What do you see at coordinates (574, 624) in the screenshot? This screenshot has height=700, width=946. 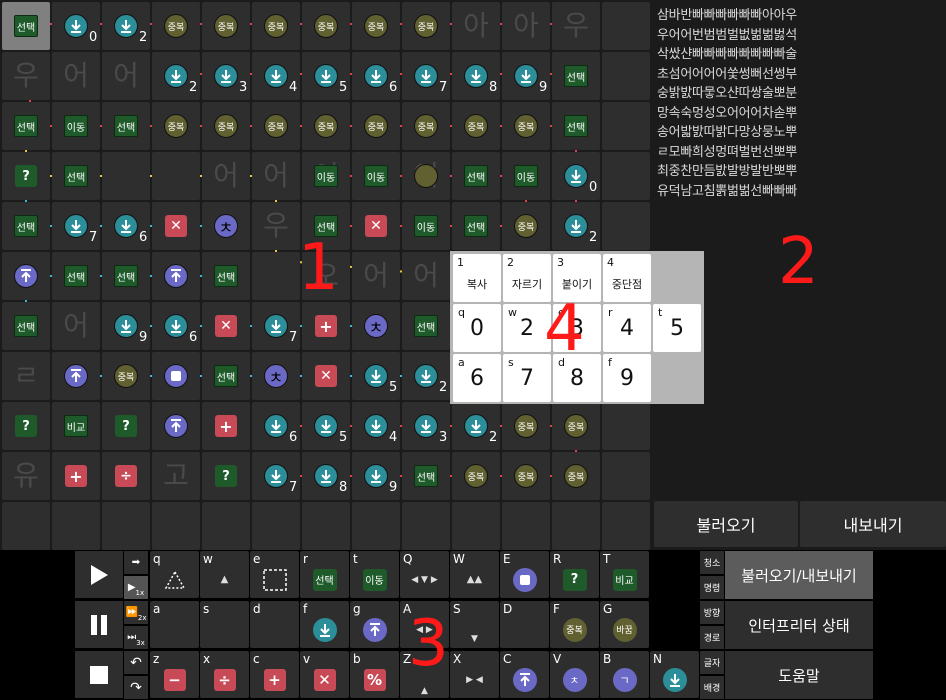 I see `tool-F: F 중복` at bounding box center [574, 624].